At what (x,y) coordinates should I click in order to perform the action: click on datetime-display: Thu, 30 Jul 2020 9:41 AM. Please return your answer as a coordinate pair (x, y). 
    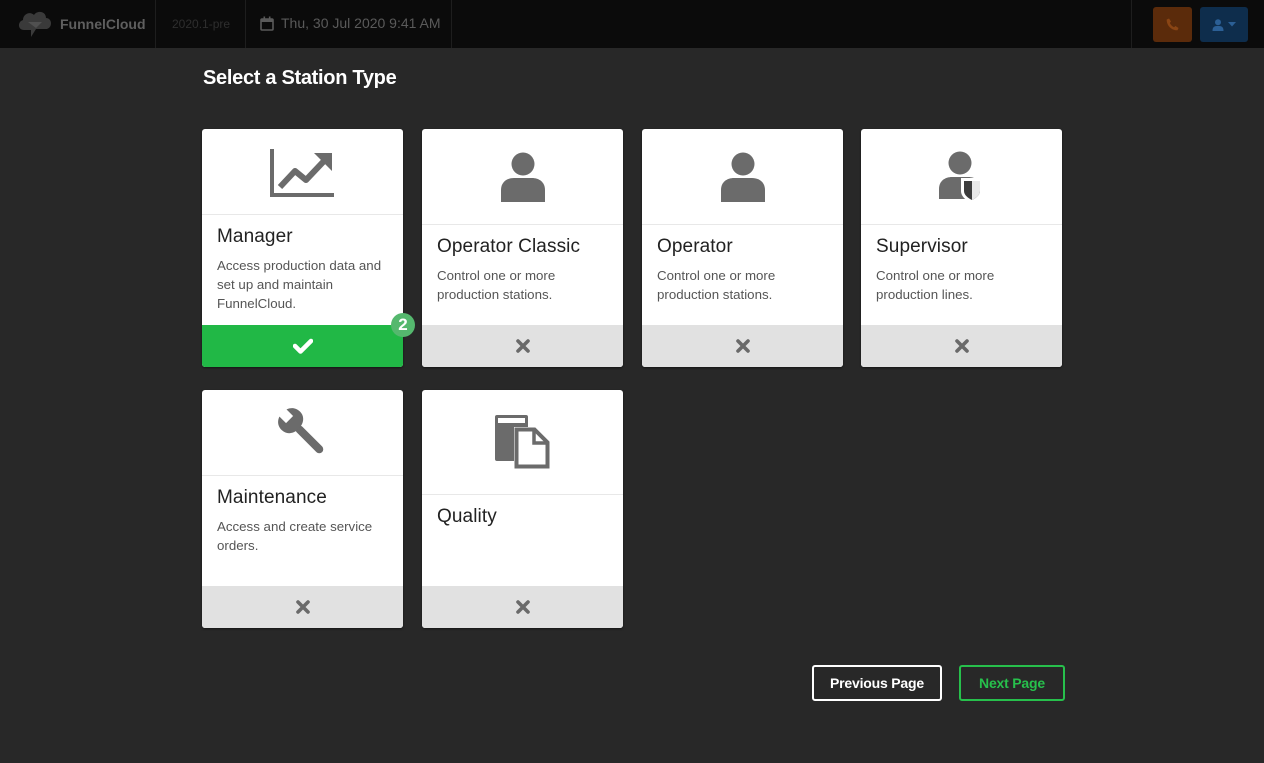
    Looking at the image, I should click on (350, 23).